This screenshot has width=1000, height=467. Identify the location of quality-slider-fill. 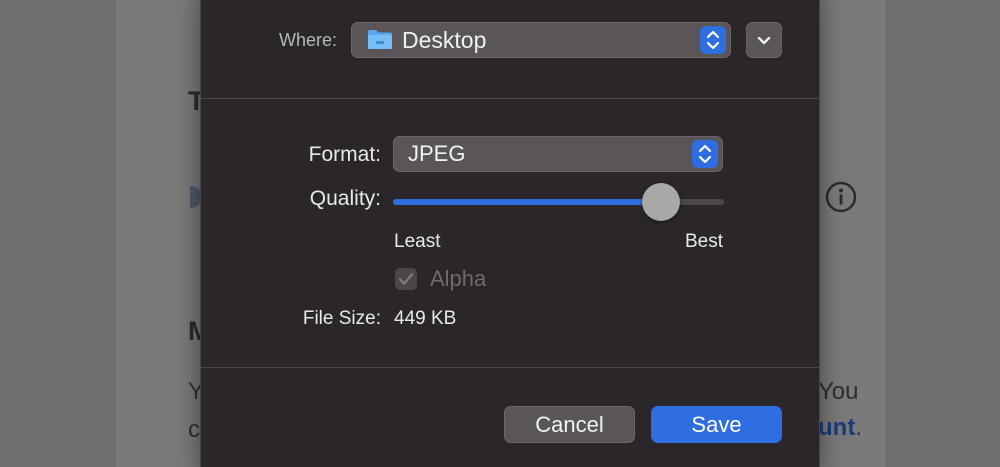
(527, 202).